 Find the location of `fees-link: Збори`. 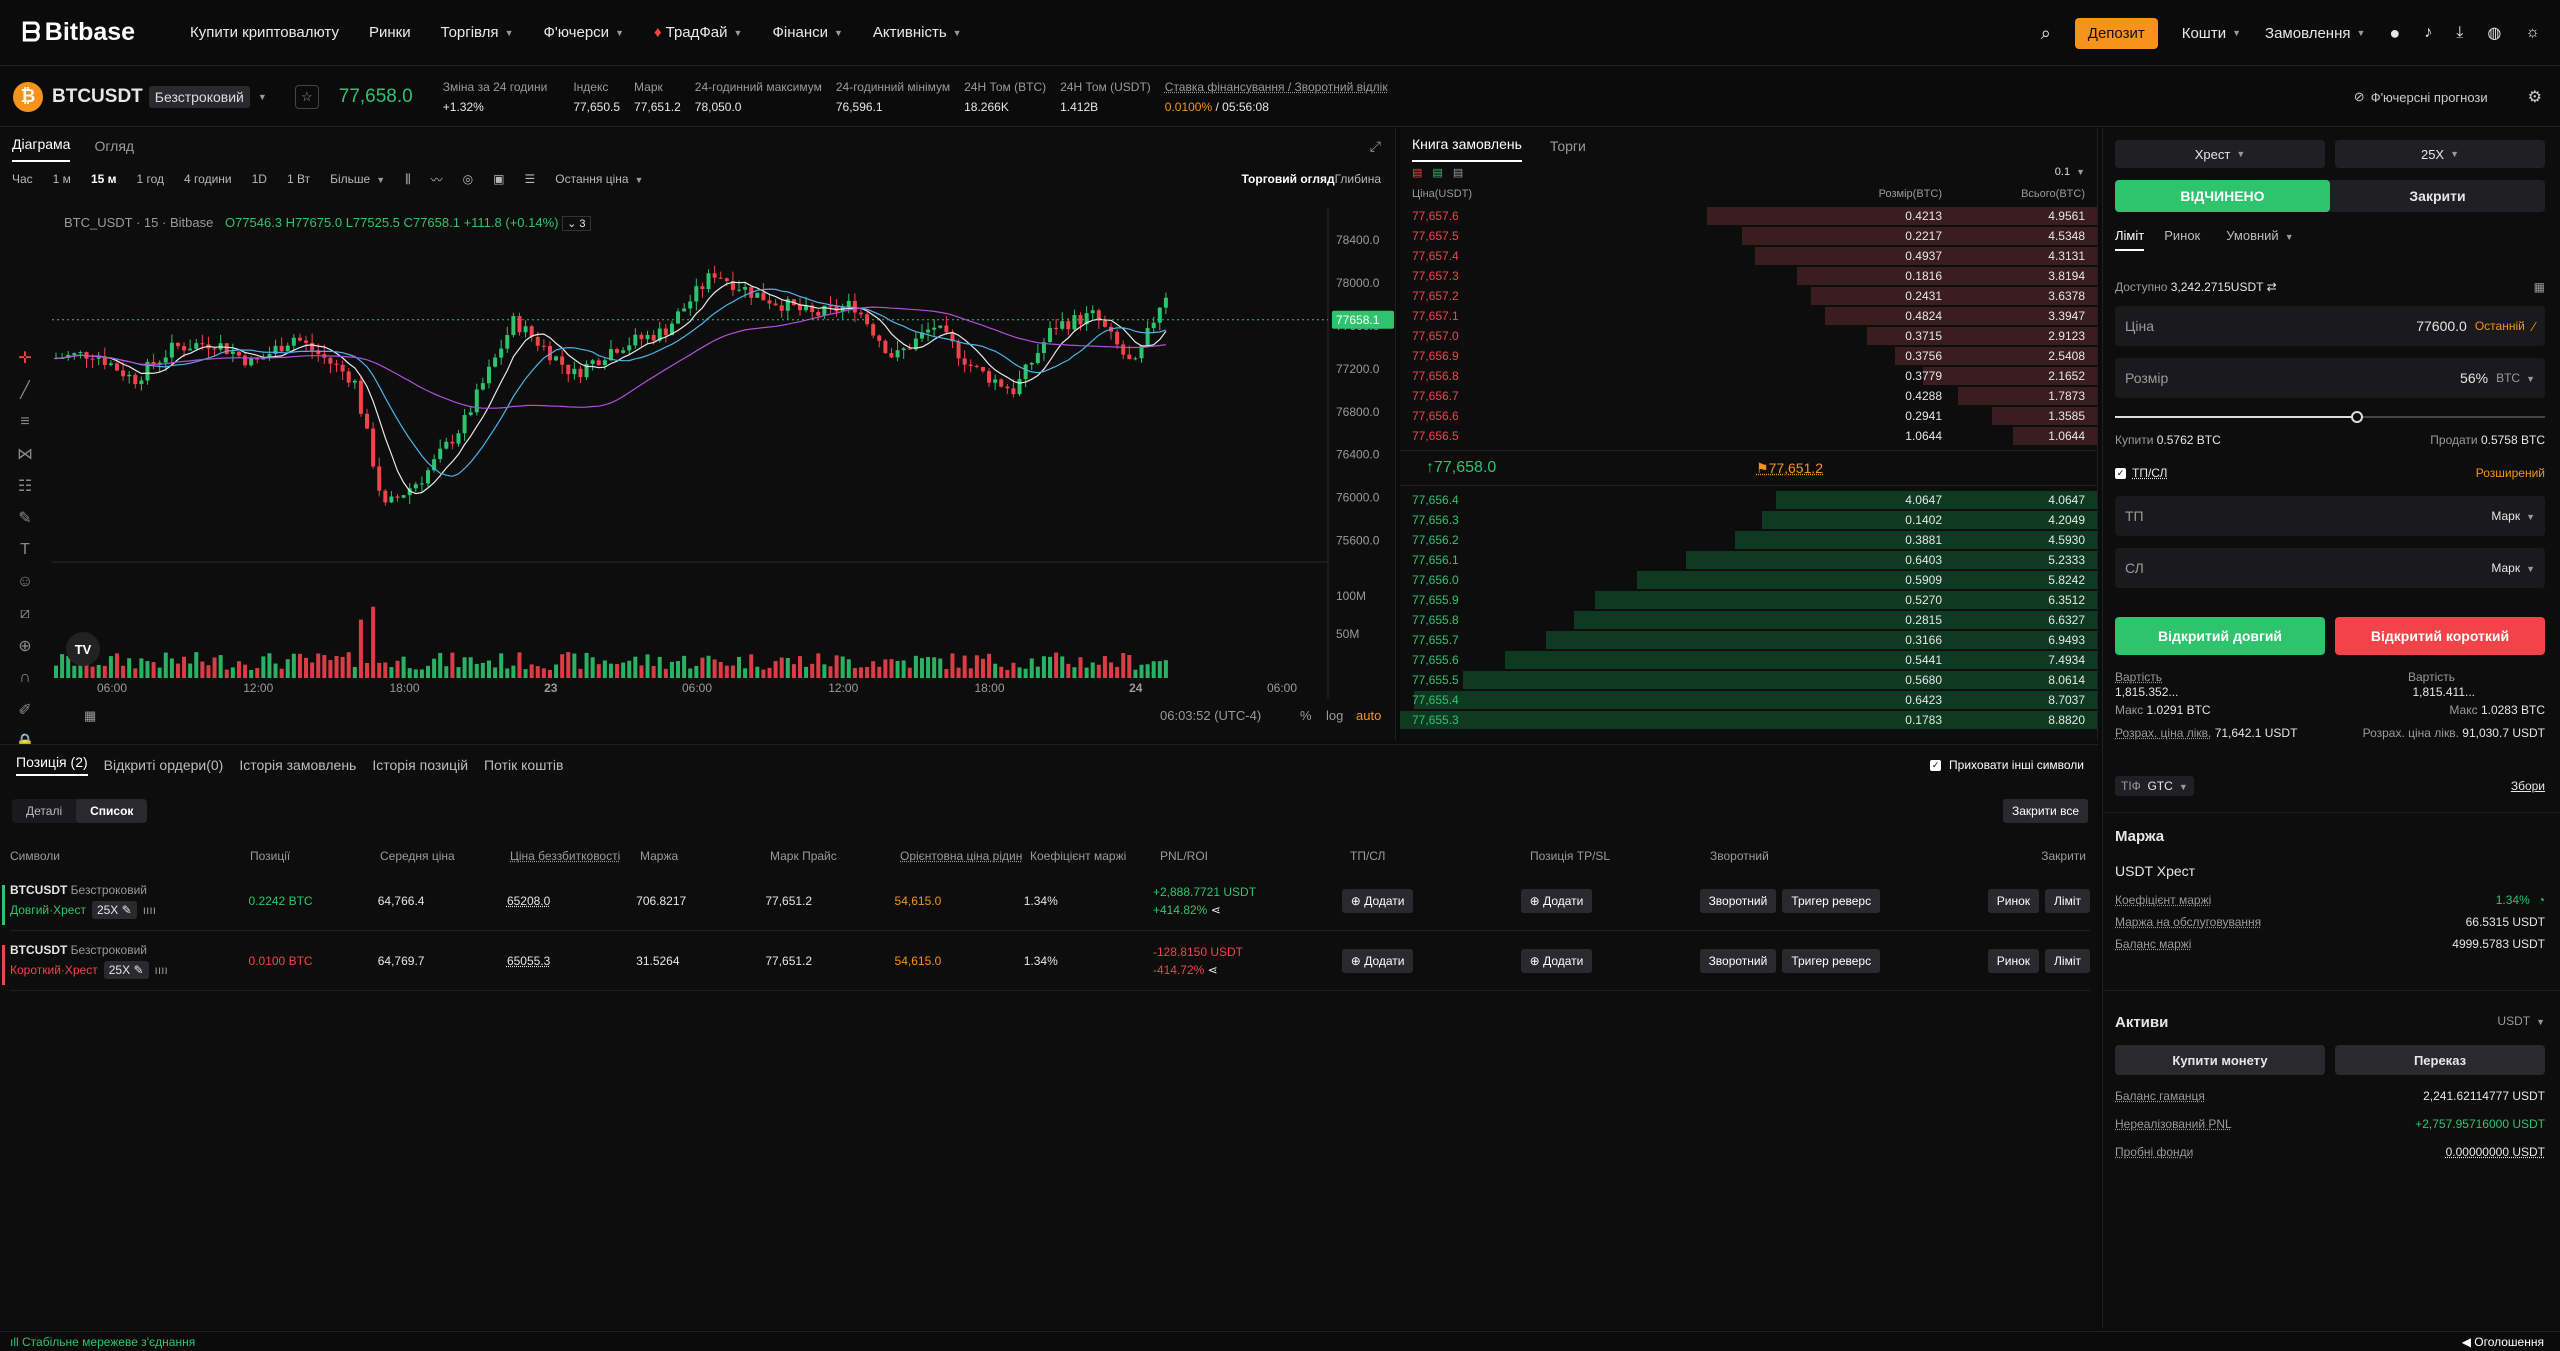

fees-link: Збори is located at coordinates (2528, 786).